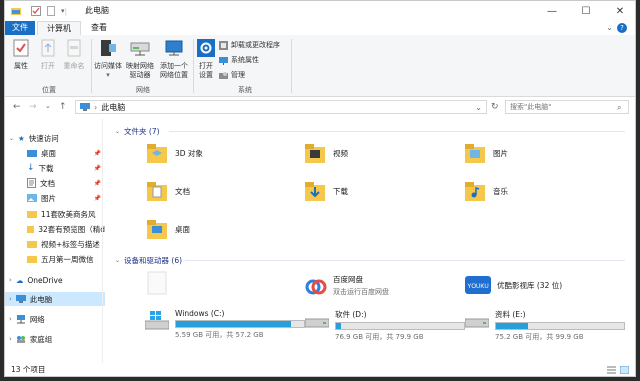  I want to click on back-button: ←, so click(17, 107).